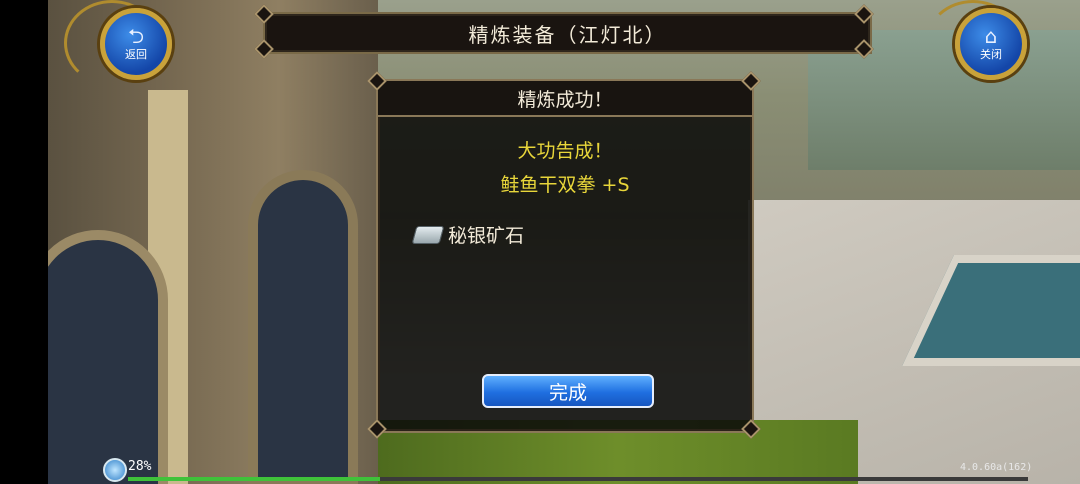  Describe the element at coordinates (108, 357) in the screenshot. I see `arched-window-left` at that location.